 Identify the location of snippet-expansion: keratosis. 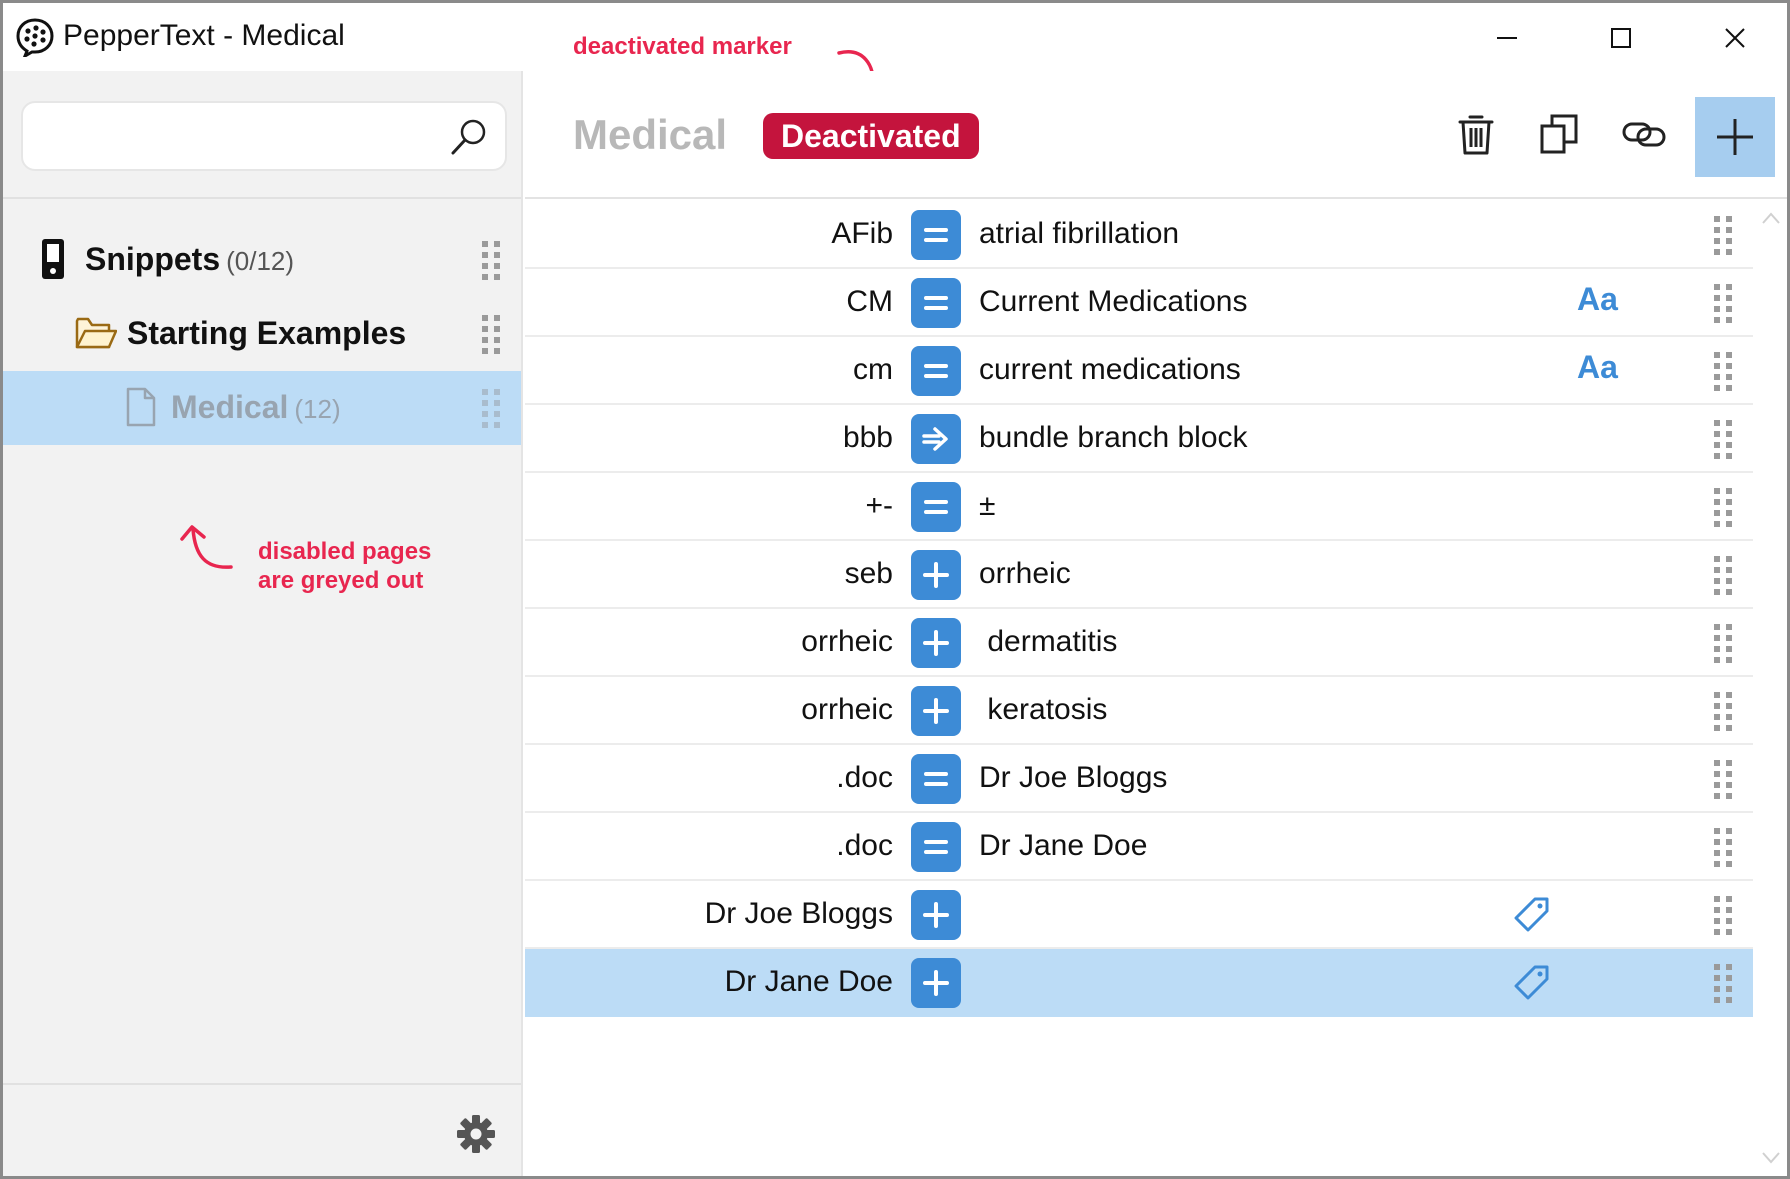
(1043, 710).